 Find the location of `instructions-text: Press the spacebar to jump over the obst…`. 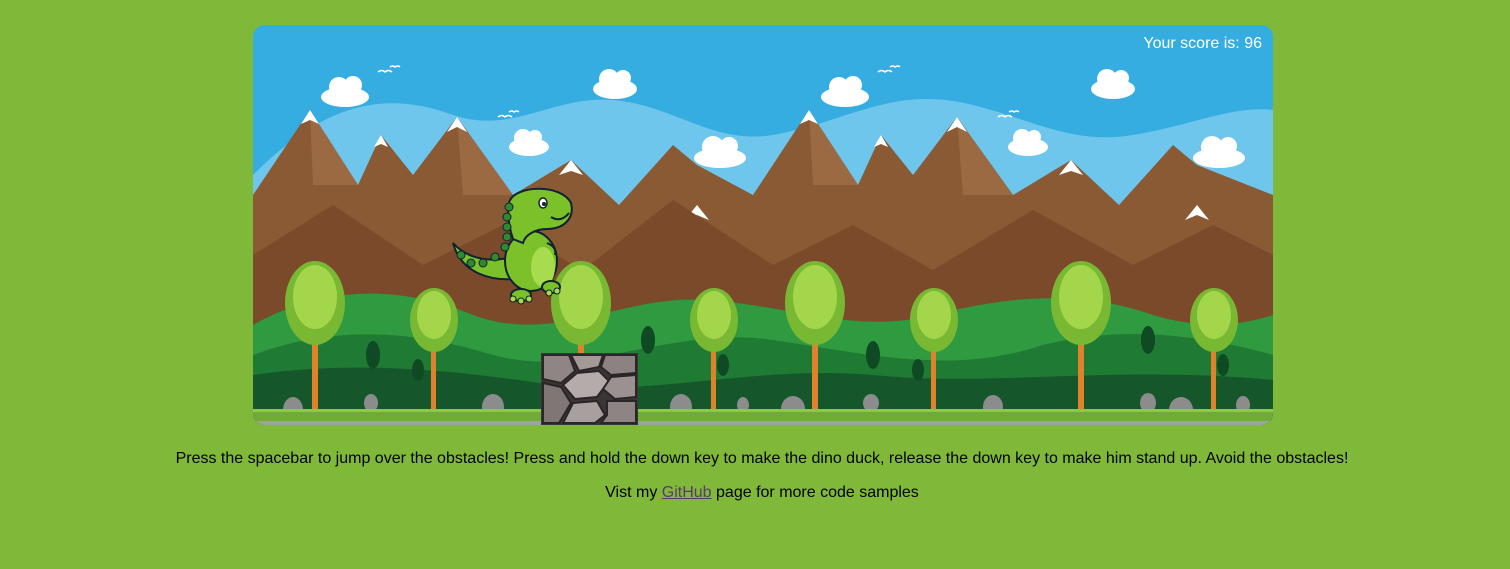

instructions-text: Press the spacebar to jump over the obst… is located at coordinates (762, 458).